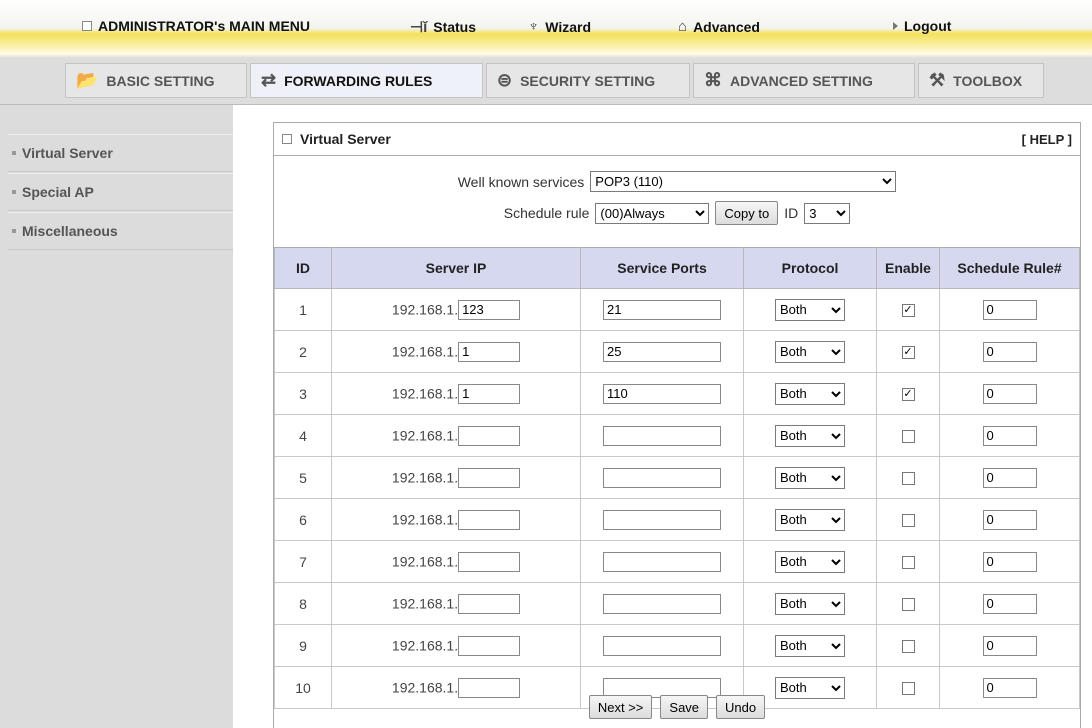  What do you see at coordinates (922, 26) in the screenshot?
I see `logout-menu: Logout` at bounding box center [922, 26].